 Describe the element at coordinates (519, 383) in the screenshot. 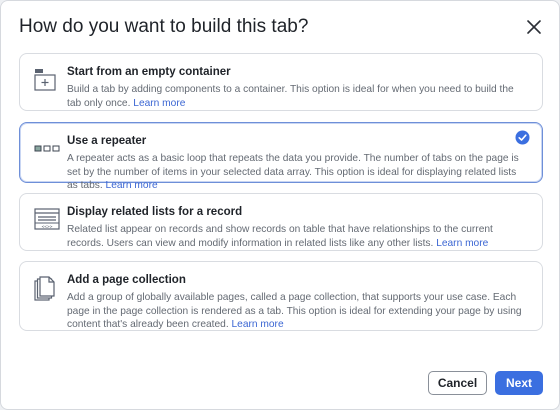

I see `next-button: Next` at that location.